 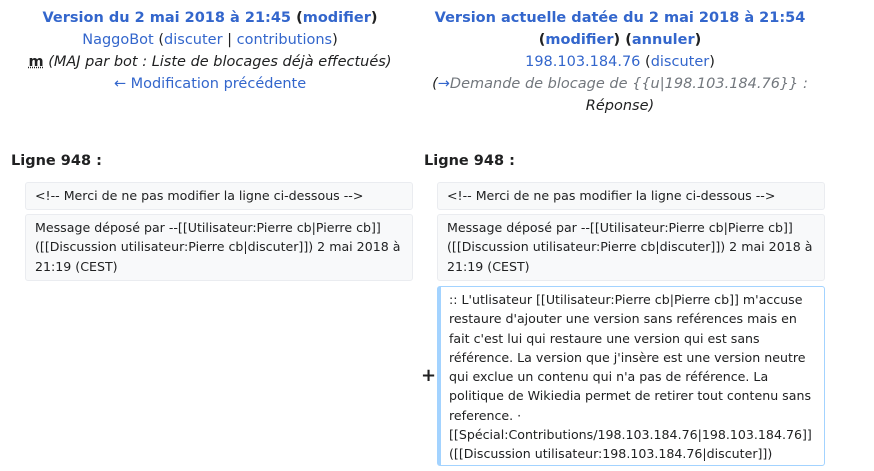 What do you see at coordinates (36, 62) in the screenshot?
I see `minor-edit-flag: m` at bounding box center [36, 62].